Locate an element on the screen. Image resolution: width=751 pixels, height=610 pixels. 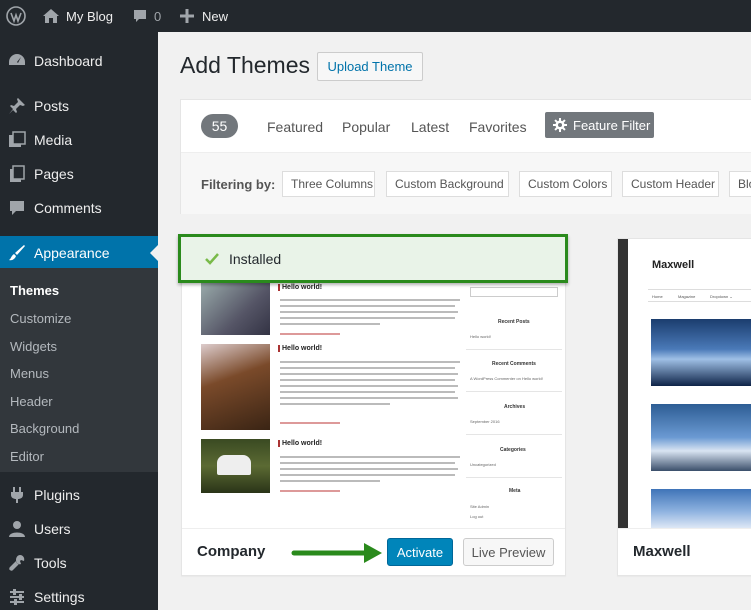
post-thumbnail-horse is located at coordinates (235, 387).